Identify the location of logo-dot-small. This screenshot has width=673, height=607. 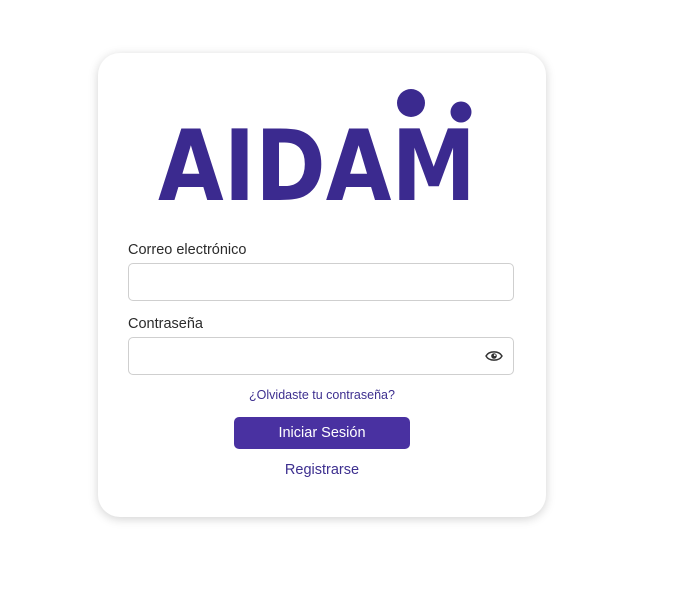
(461, 112).